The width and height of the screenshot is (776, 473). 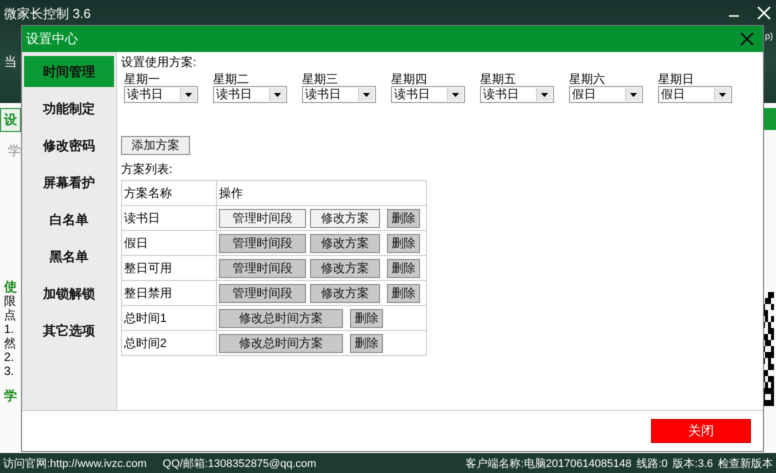 What do you see at coordinates (676, 79) in the screenshot?
I see `day-label: 星期日` at bounding box center [676, 79].